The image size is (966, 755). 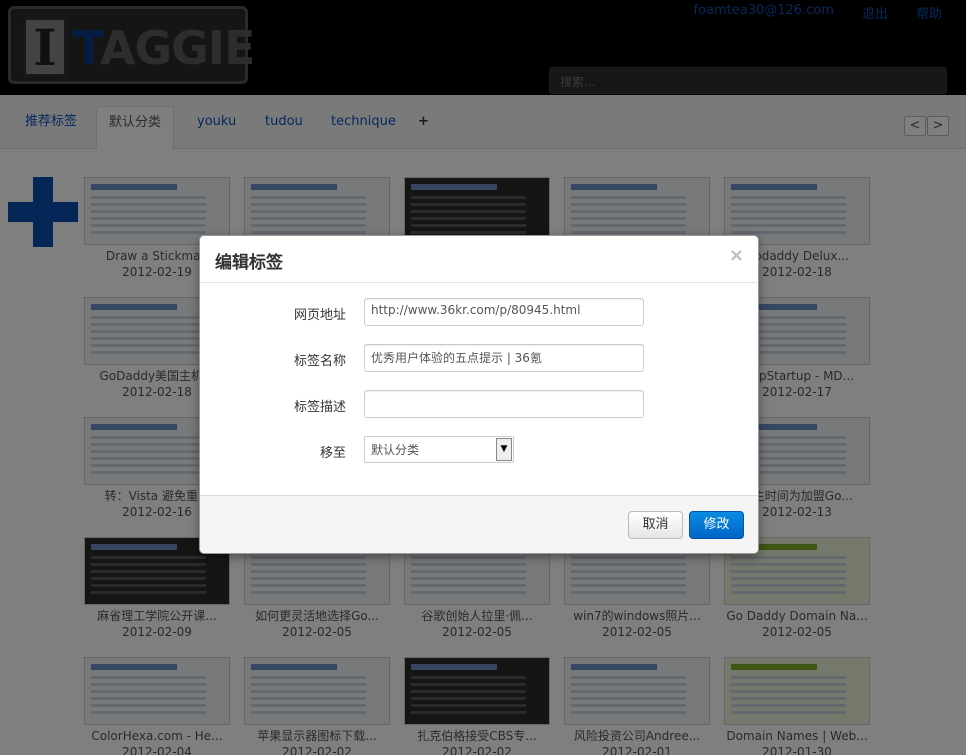 I want to click on description-row: 标签描述, so click(x=480, y=404).